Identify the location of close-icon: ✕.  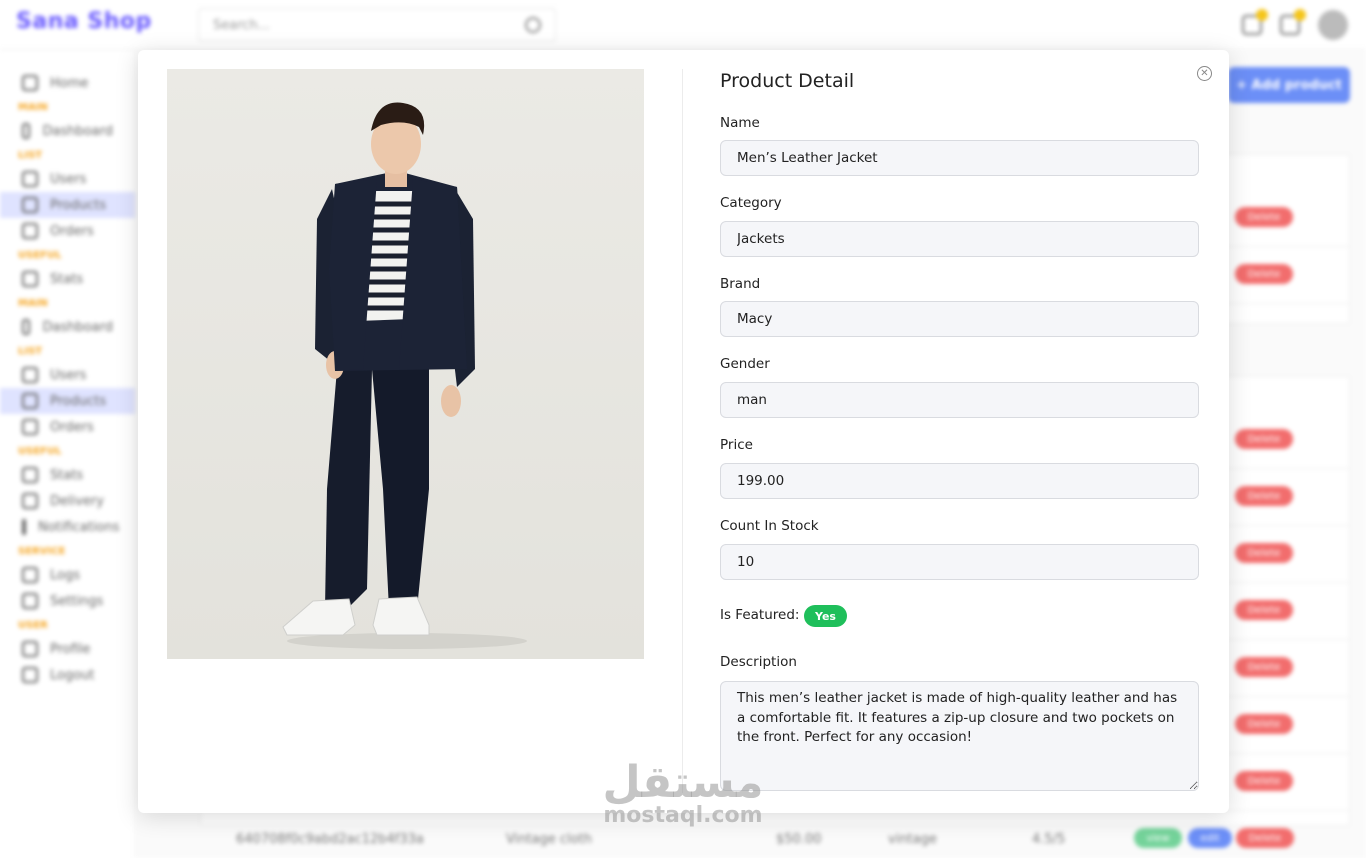
(1204, 73).